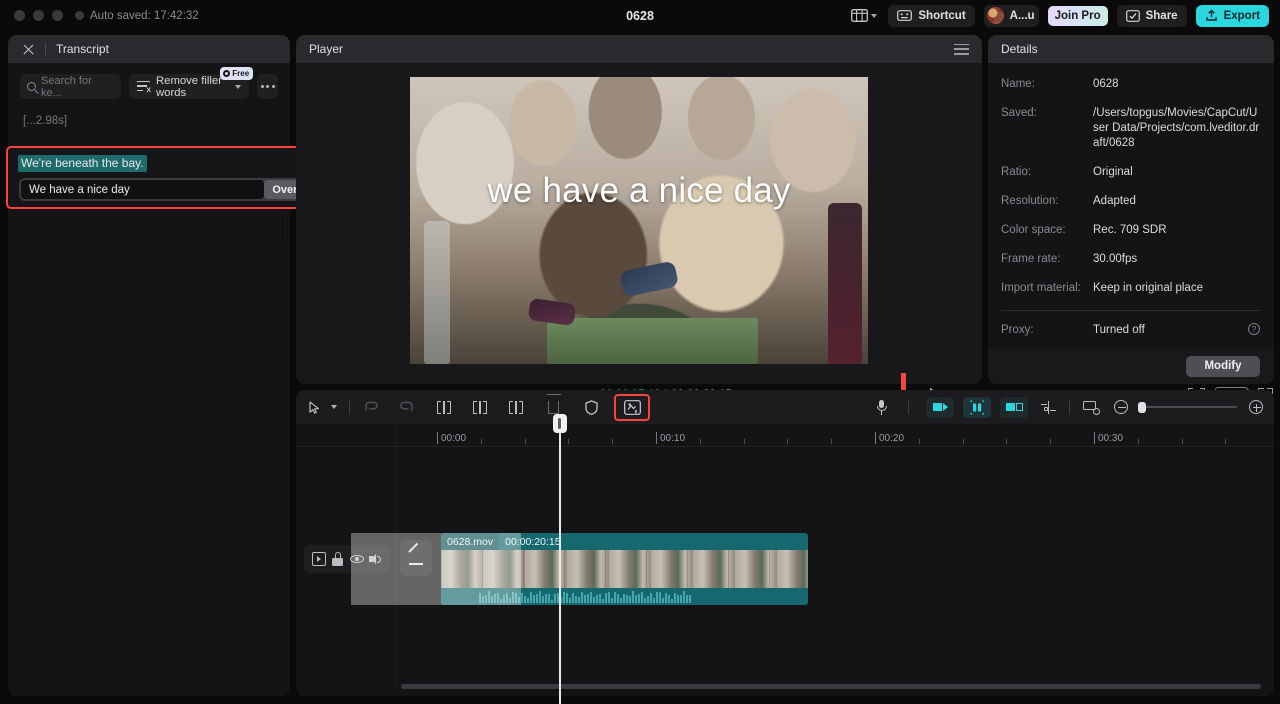 The image size is (1280, 704). Describe the element at coordinates (375, 559) in the screenshot. I see `track-mute-toggle` at that location.